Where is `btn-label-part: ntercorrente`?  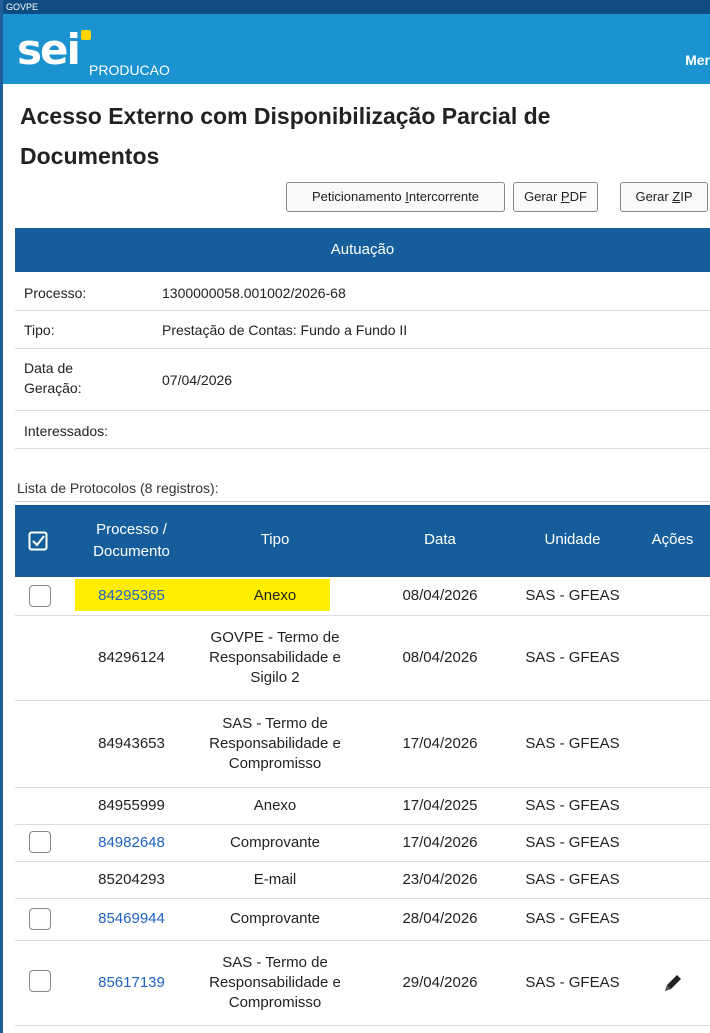 btn-label-part: ntercorrente is located at coordinates (443, 196).